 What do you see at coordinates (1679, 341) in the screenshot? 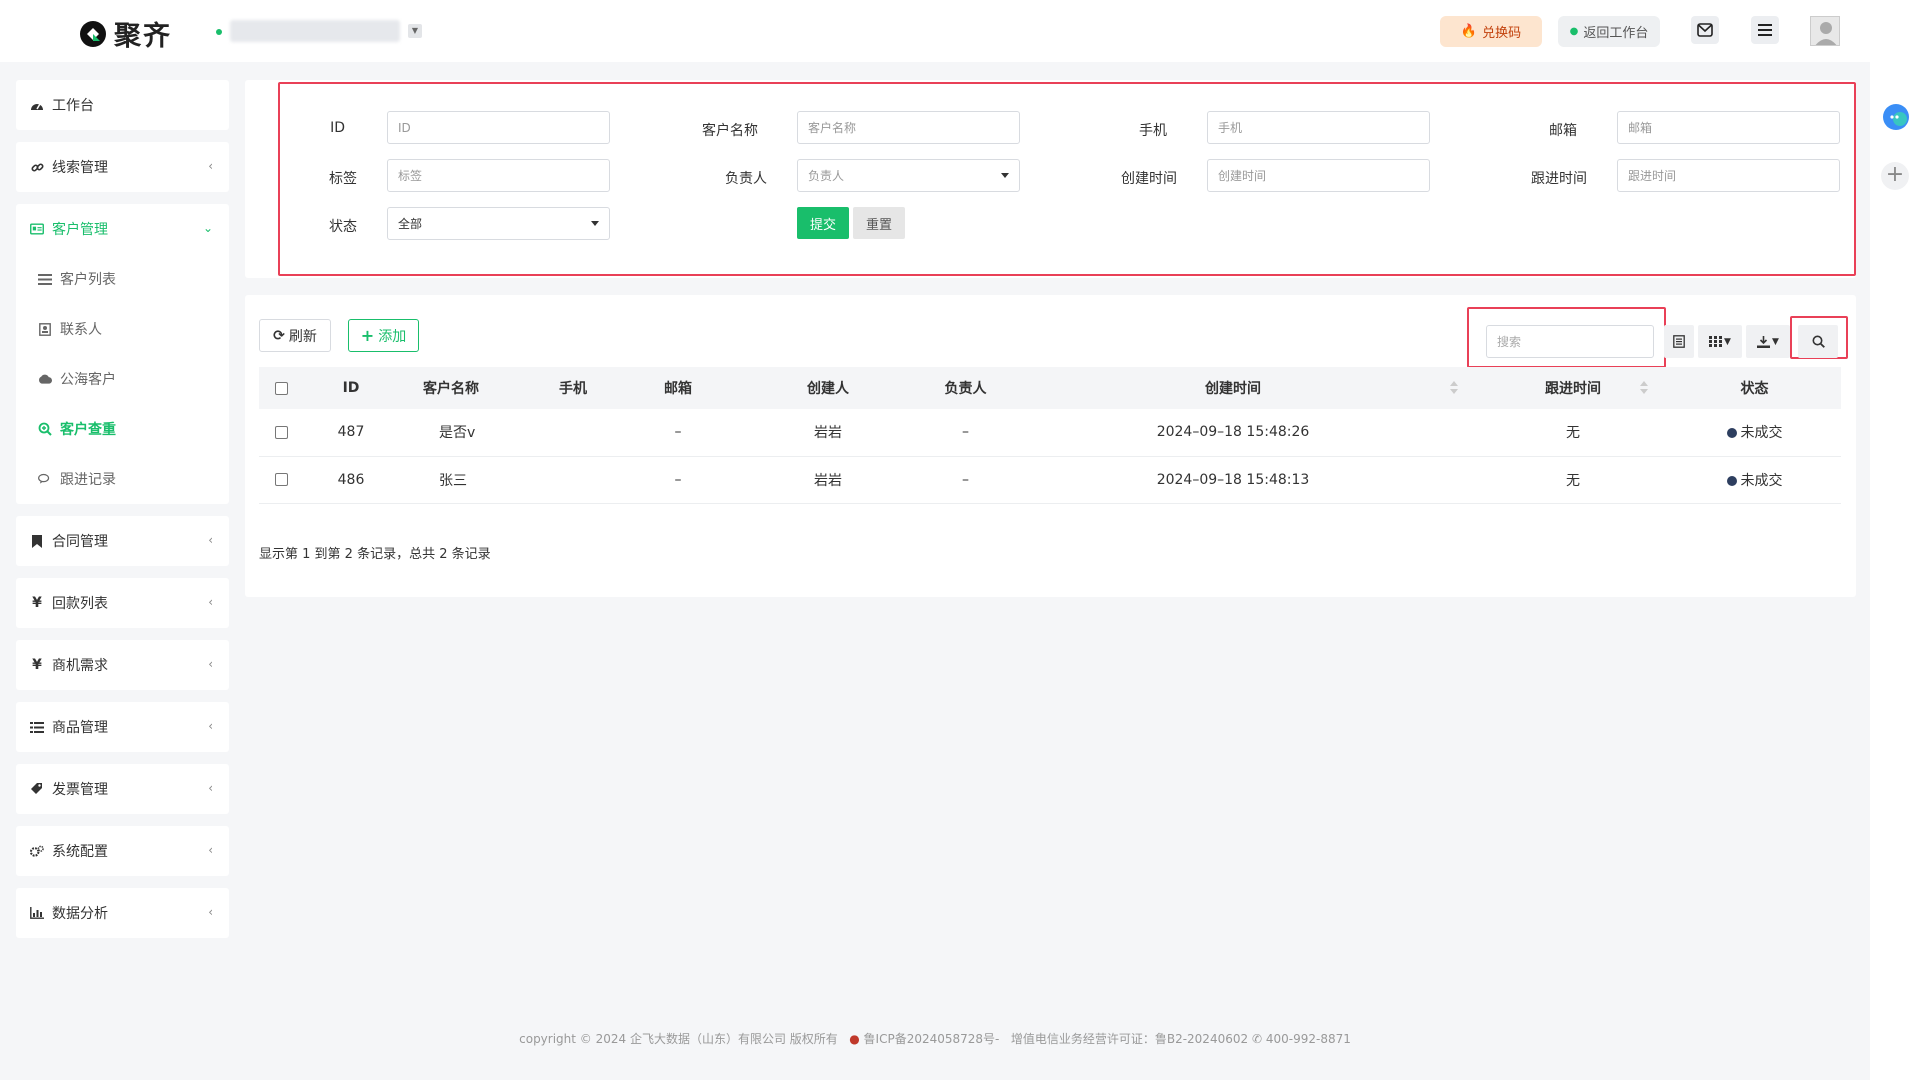
I see `toggle-view-button` at bounding box center [1679, 341].